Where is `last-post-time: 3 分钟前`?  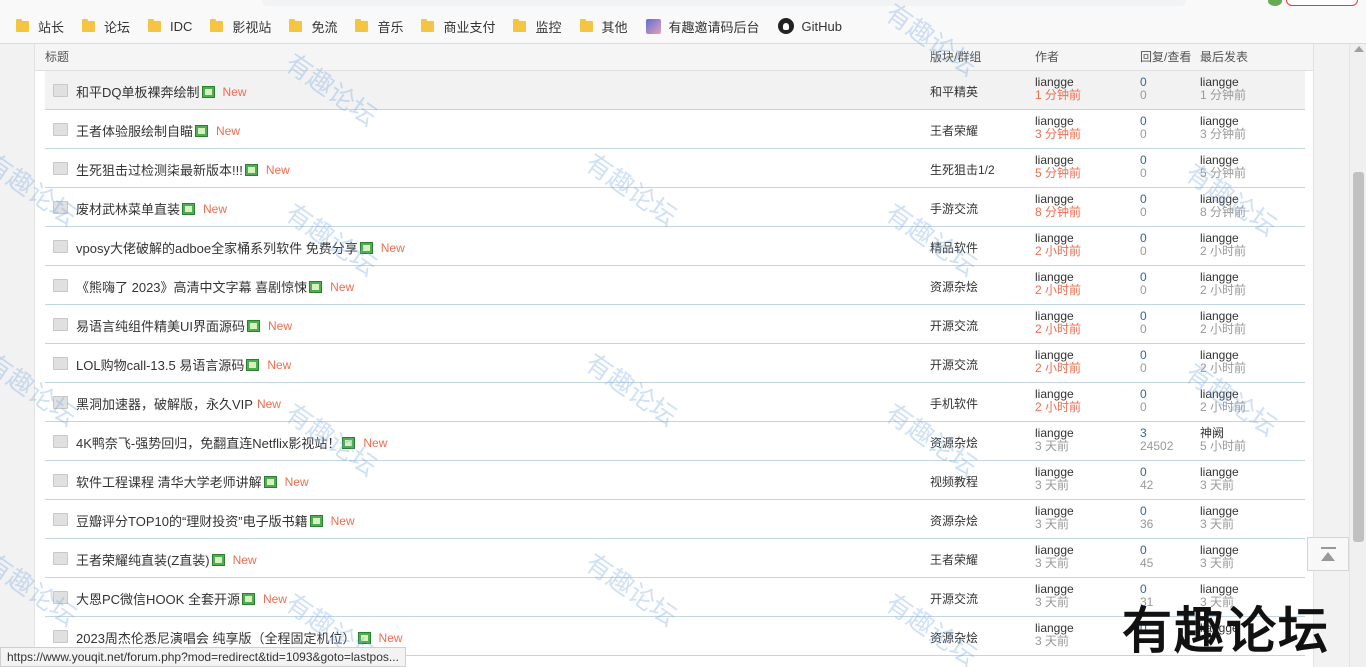
last-post-time: 3 分钟前 is located at coordinates (1223, 134).